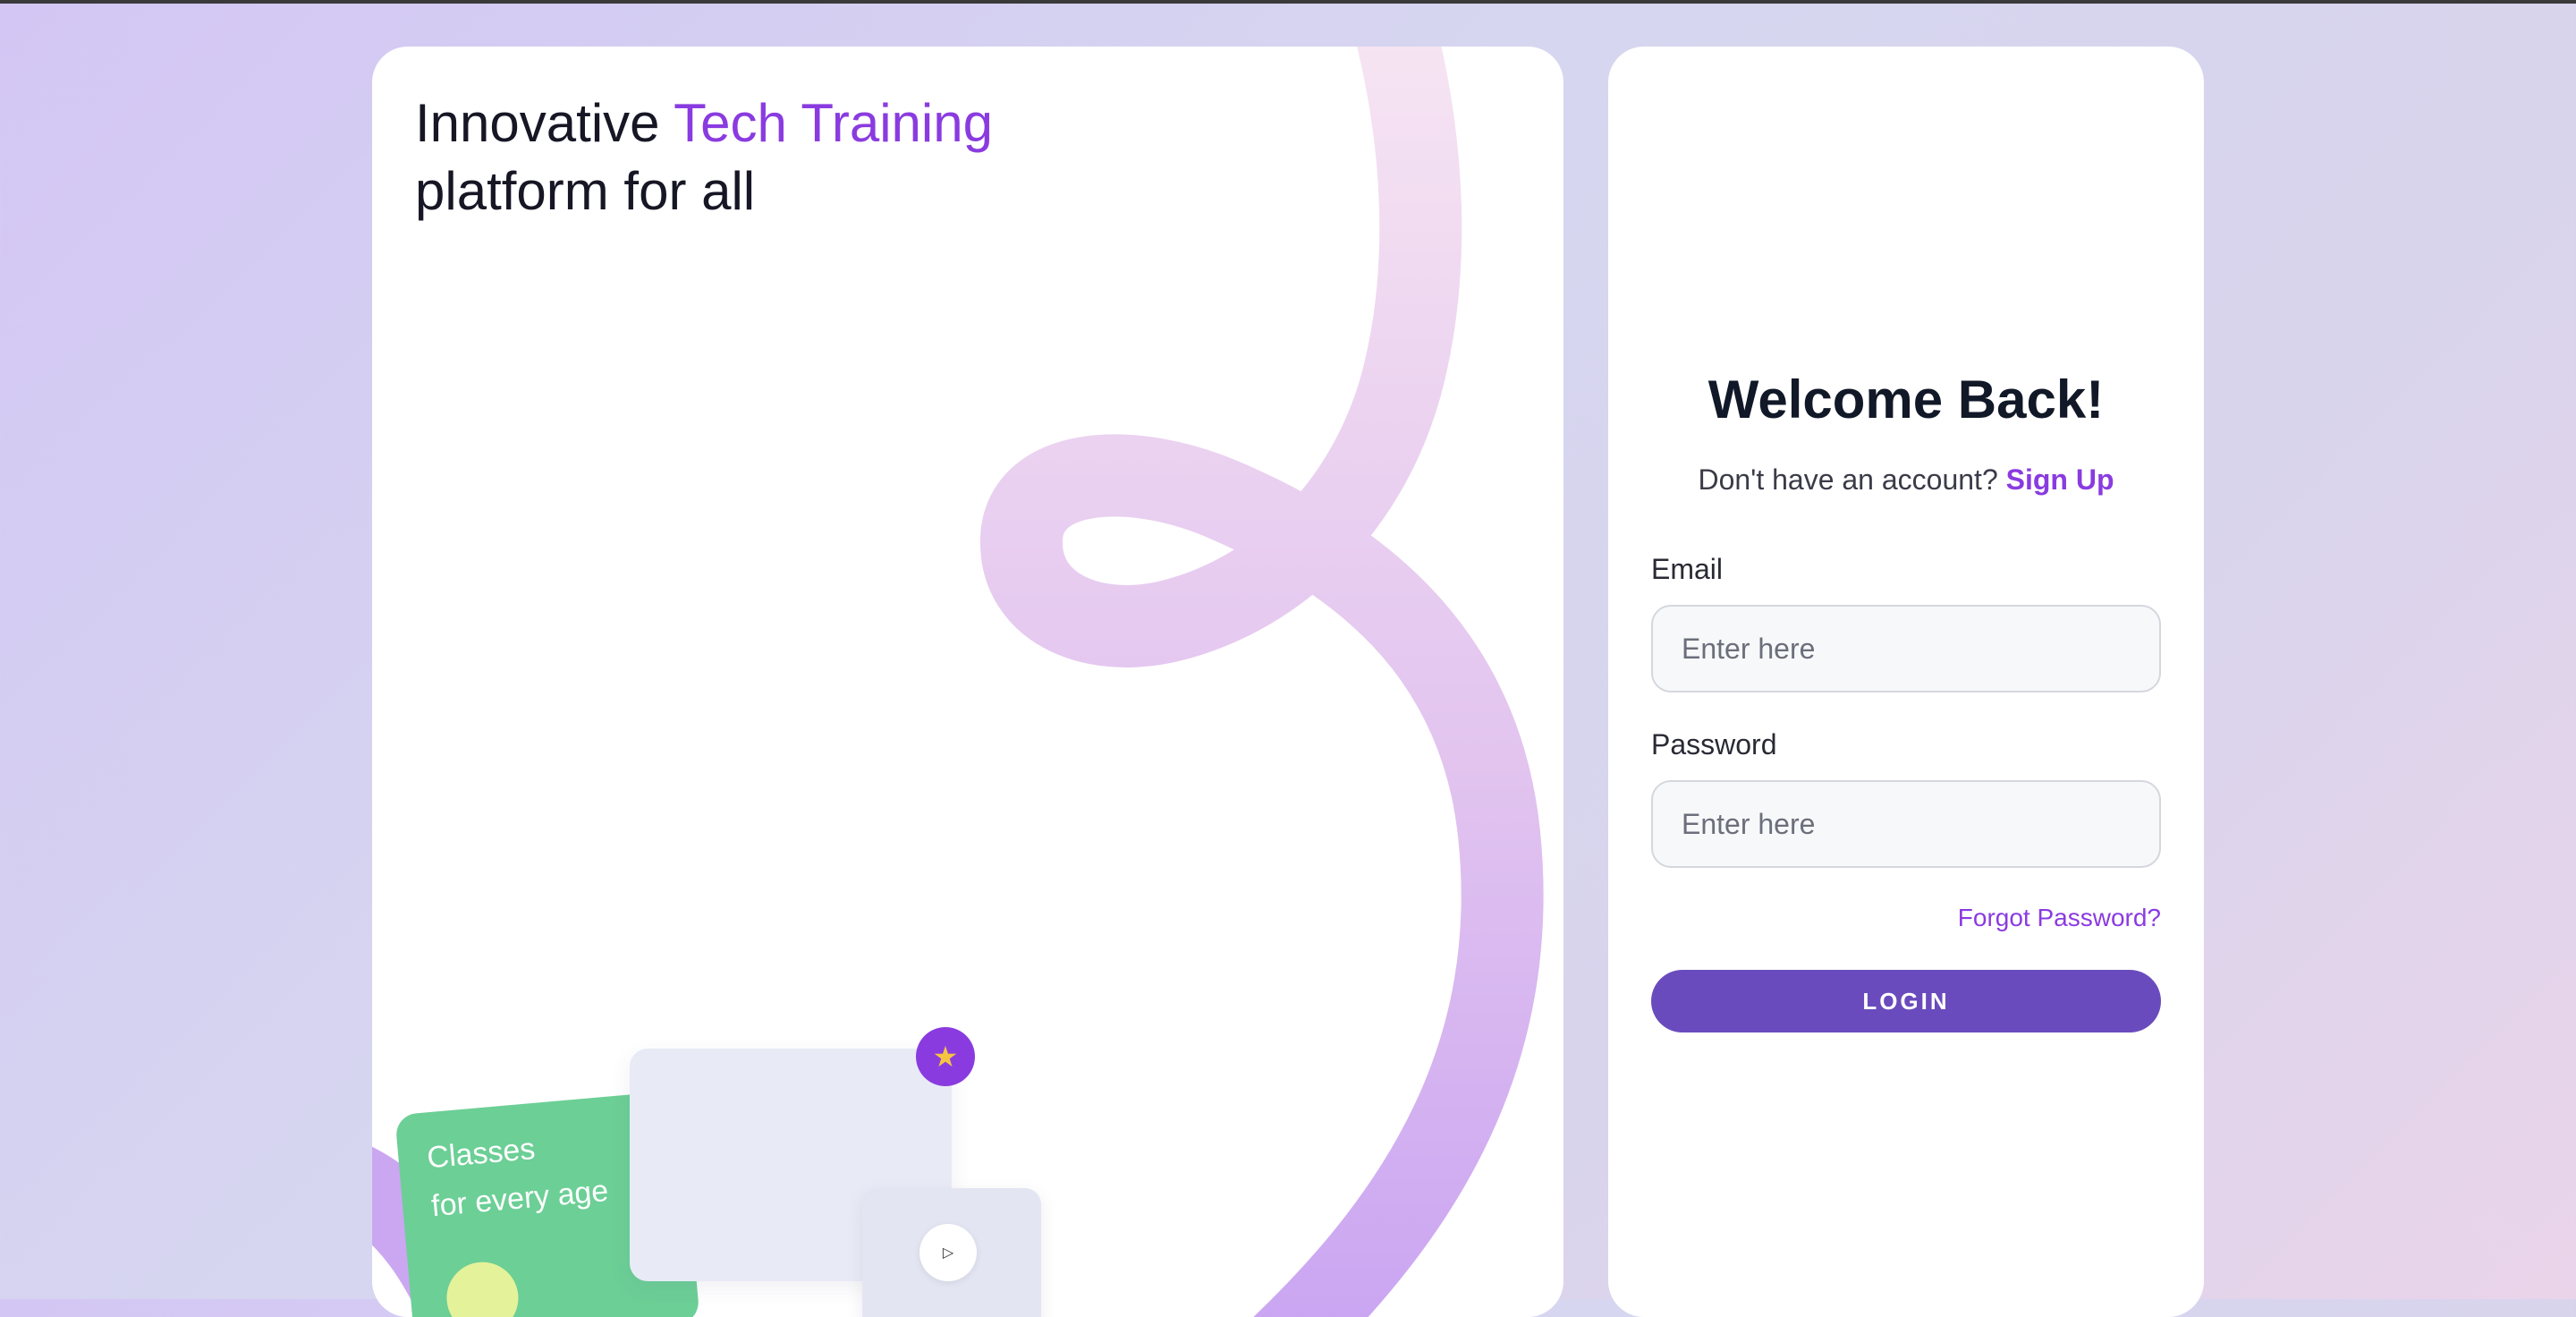  Describe the element at coordinates (2059, 918) in the screenshot. I see `forgot-password-link: Forgot Password?` at that location.